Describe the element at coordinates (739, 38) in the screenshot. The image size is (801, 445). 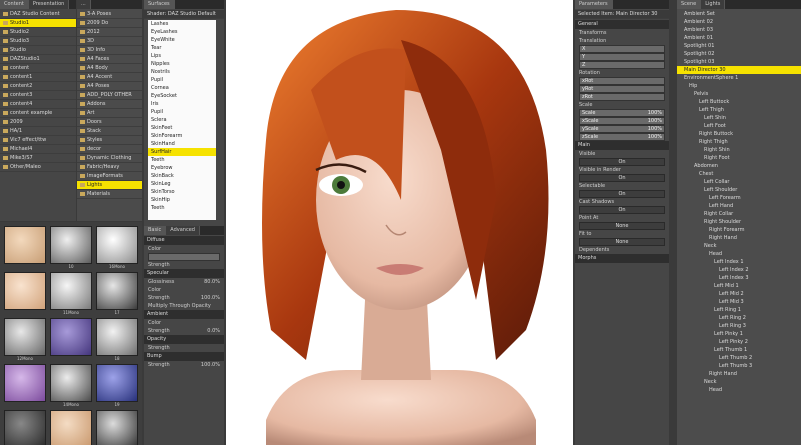
I see `scene-node: Ambient 01` at that location.